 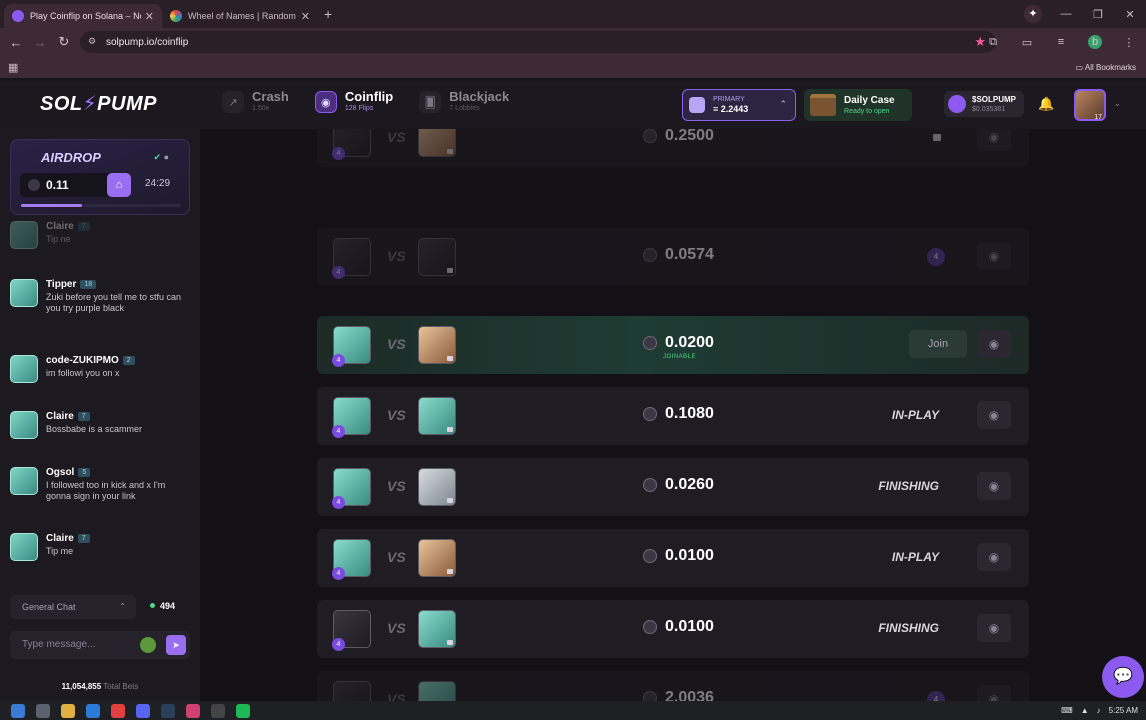 What do you see at coordinates (673, 148) in the screenshot?
I see `lobby-row: 4 VS 0.2500 ◉` at bounding box center [673, 148].